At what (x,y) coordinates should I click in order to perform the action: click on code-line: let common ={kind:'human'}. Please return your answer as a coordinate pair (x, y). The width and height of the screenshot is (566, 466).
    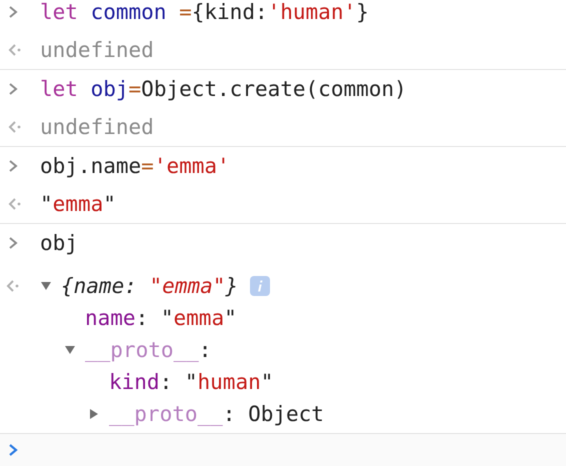
    Looking at the image, I should click on (204, 12).